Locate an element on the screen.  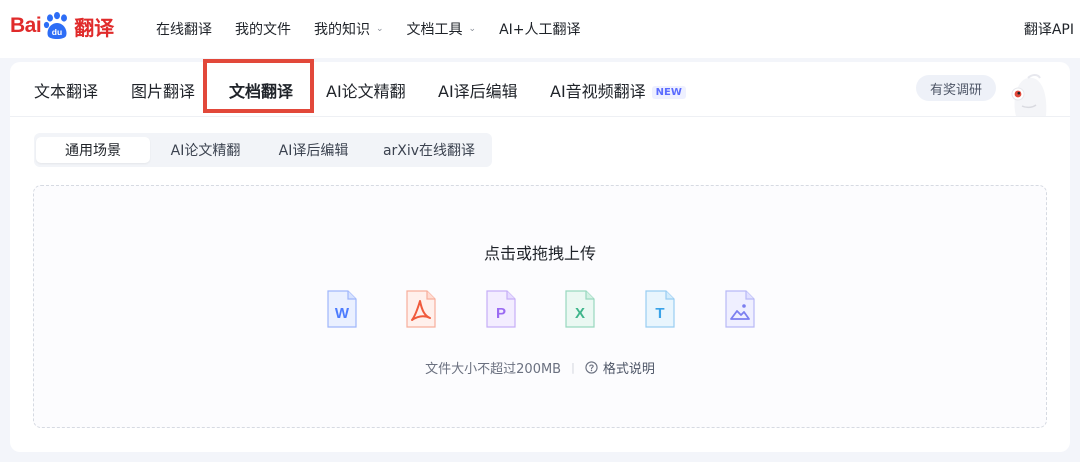
survey-button: 有奖调研 is located at coordinates (956, 88).